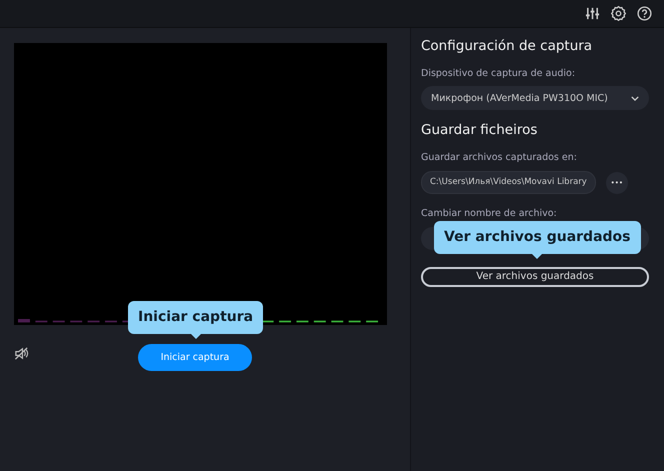  What do you see at coordinates (535, 276) in the screenshot?
I see `view-saved-files-button: Ver archivos guardados` at bounding box center [535, 276].